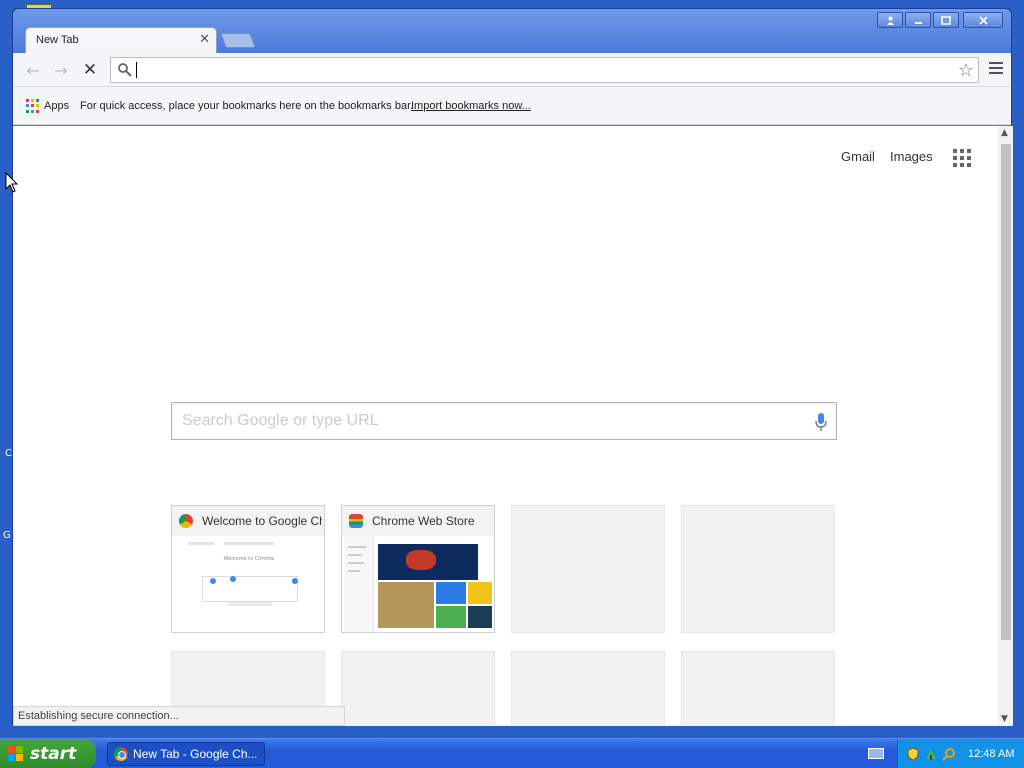 Image resolution: width=1024 pixels, height=768 pixels. I want to click on windows-logo-icon, so click(16, 754).